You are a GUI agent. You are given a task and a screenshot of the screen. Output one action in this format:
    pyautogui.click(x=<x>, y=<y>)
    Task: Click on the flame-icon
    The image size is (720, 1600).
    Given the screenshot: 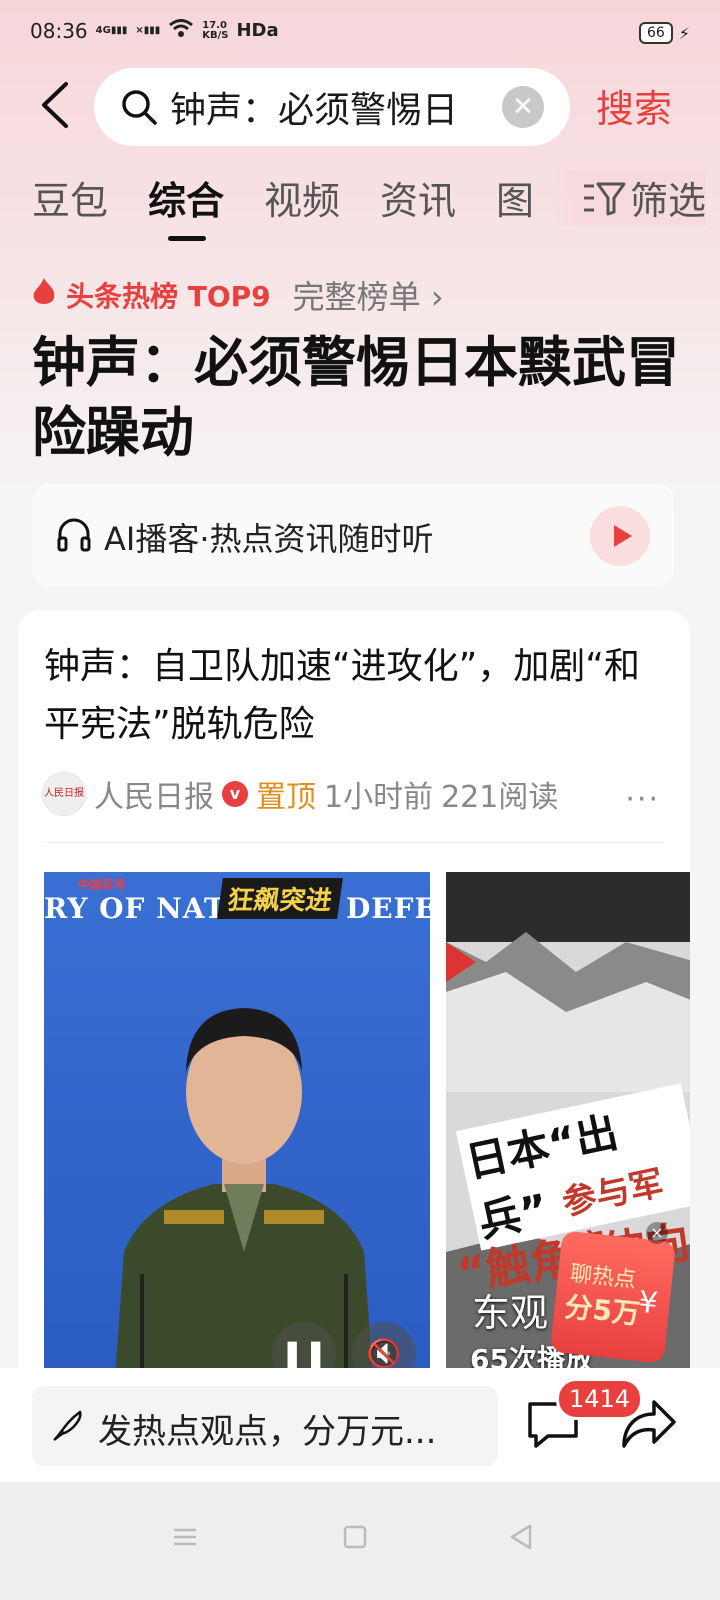 What is the action you would take?
    pyautogui.click(x=44, y=295)
    